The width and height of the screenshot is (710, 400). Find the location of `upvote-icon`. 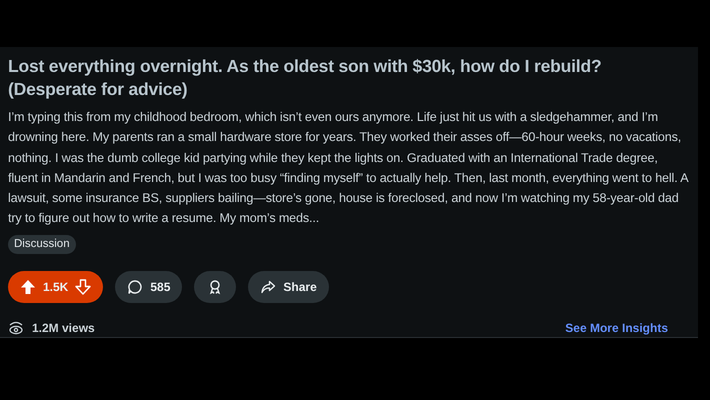

upvote-icon is located at coordinates (28, 286).